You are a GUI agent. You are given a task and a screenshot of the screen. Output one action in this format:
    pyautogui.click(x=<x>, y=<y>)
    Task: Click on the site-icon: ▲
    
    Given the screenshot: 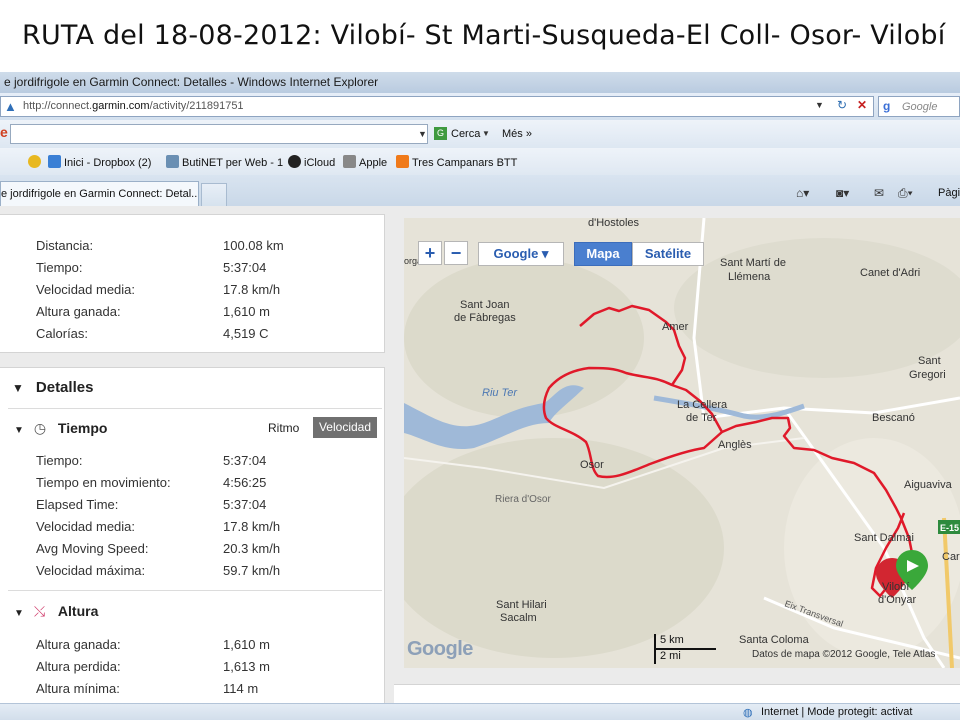 What is the action you would take?
    pyautogui.click(x=10, y=106)
    